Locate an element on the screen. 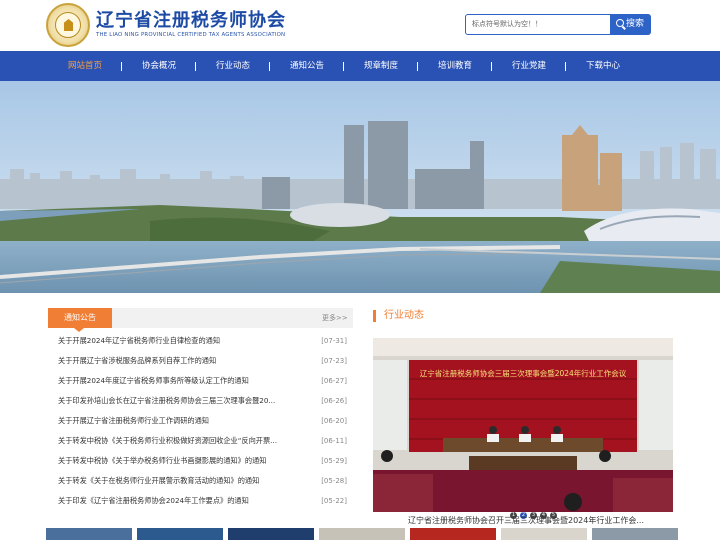 This screenshot has height=540, width=720. notice-item: 关于开展2024年辽宁省税务师行业自律检查的通知 [07-31] is located at coordinates (204, 341).